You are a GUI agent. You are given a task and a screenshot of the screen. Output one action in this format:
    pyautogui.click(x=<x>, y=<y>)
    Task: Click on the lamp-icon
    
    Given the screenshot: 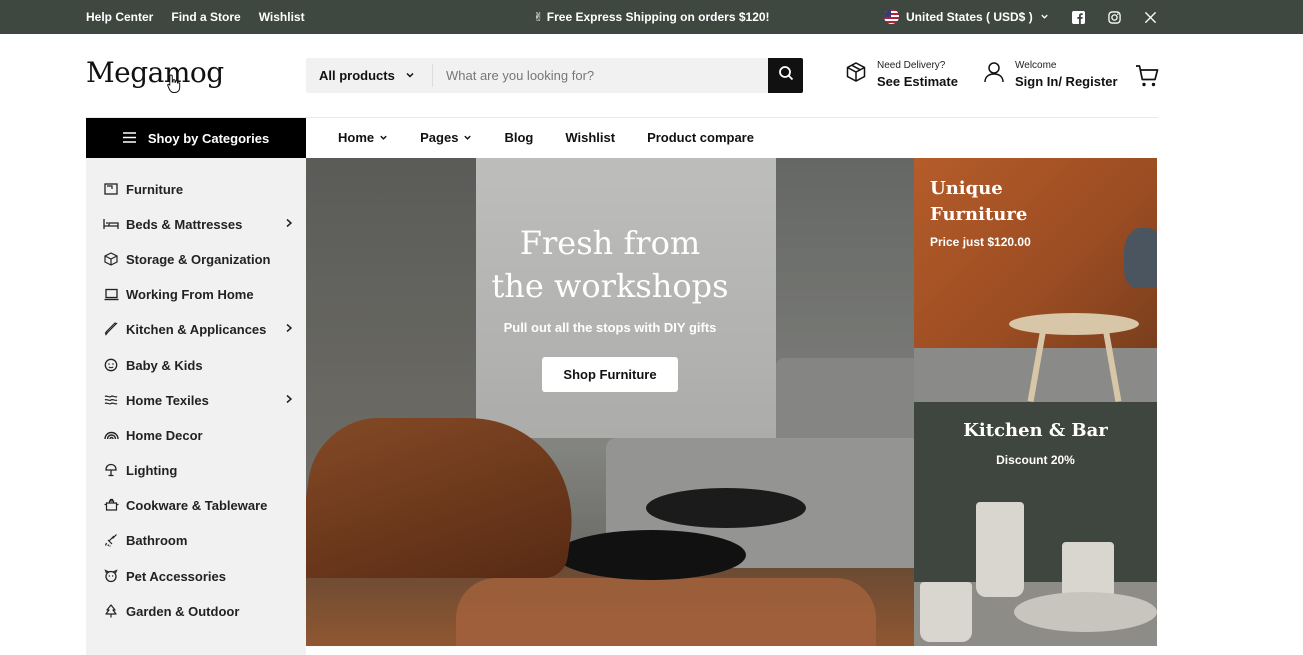 What is the action you would take?
    pyautogui.click(x=111, y=470)
    